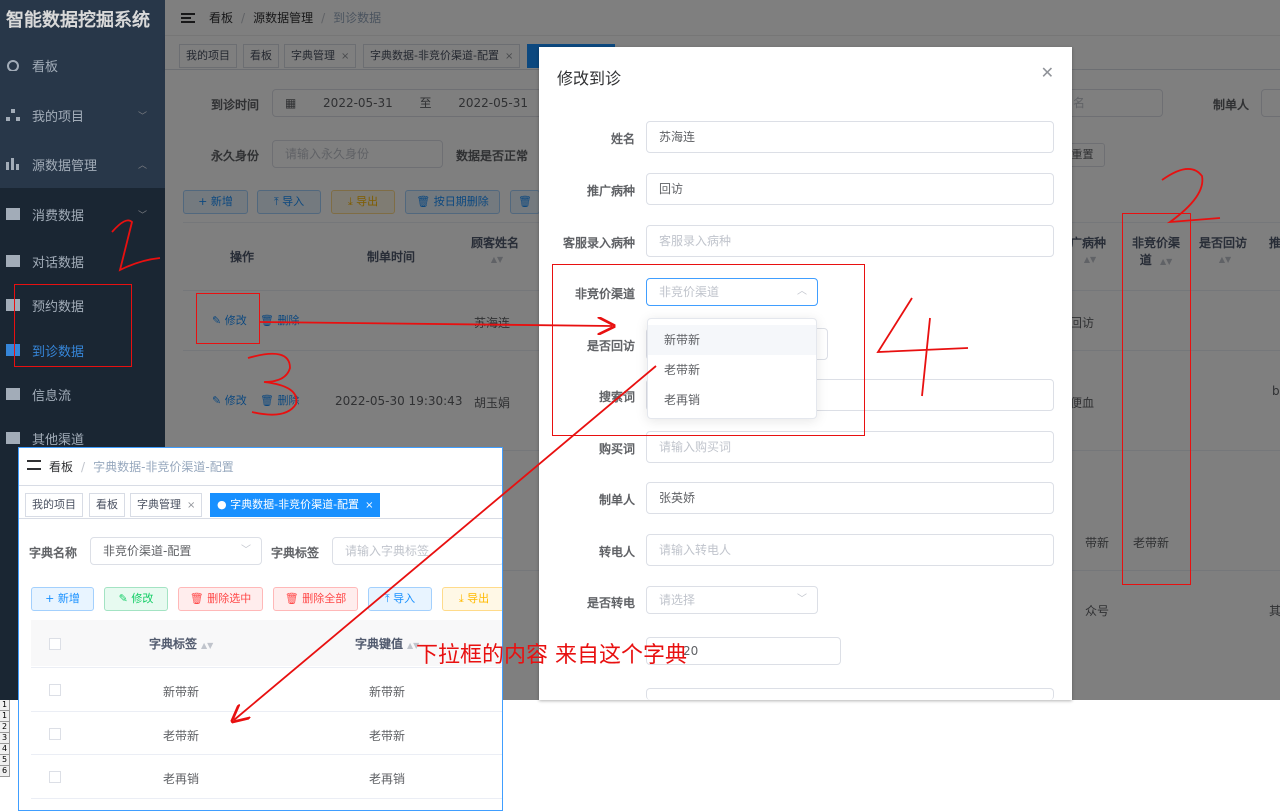 The width and height of the screenshot is (1280, 811). Describe the element at coordinates (315, 599) in the screenshot. I see `delete-all-button: 🗑 删除全部` at that location.